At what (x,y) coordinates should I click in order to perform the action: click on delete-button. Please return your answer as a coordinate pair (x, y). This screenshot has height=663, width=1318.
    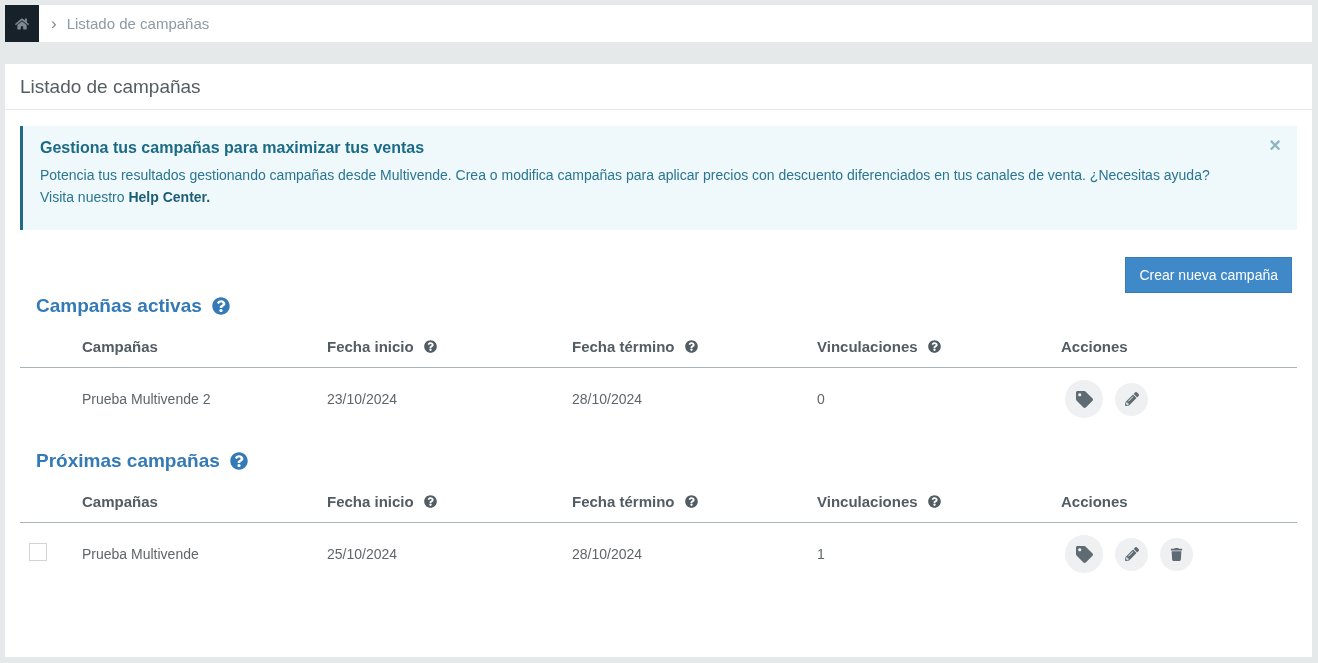
    Looking at the image, I should click on (1176, 554).